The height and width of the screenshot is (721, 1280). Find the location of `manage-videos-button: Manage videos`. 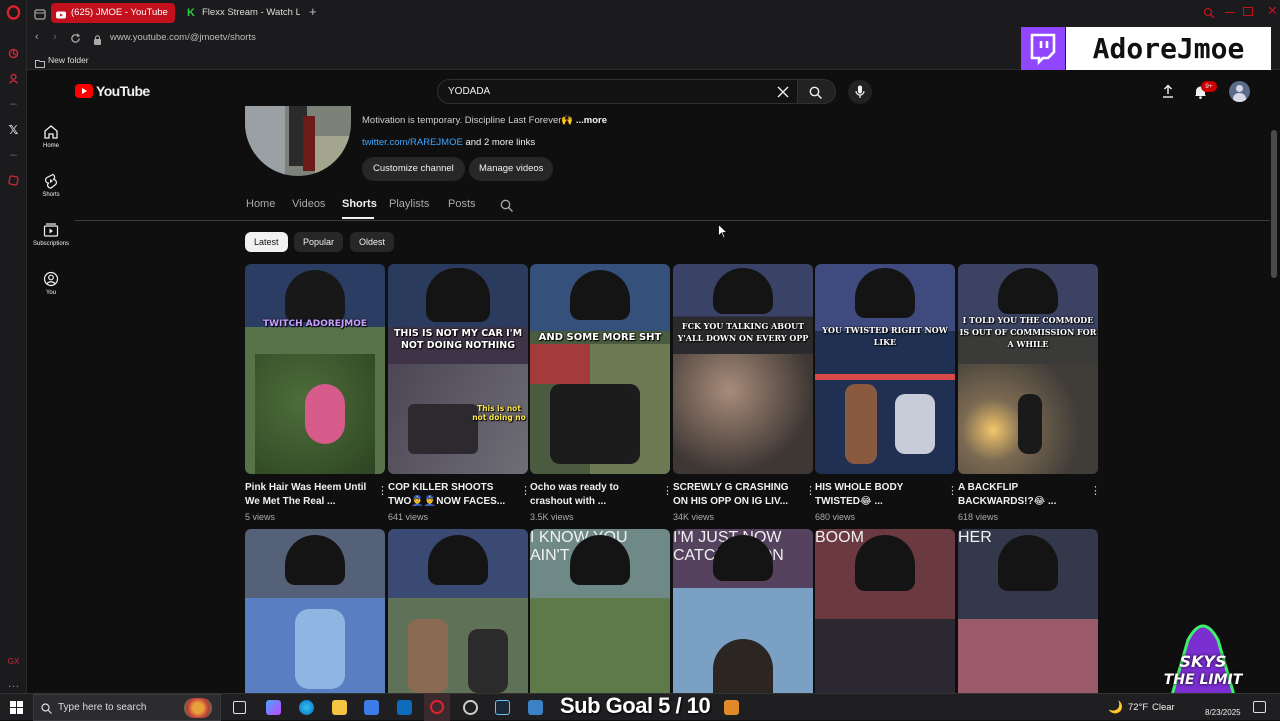

manage-videos-button: Manage videos is located at coordinates (511, 169).